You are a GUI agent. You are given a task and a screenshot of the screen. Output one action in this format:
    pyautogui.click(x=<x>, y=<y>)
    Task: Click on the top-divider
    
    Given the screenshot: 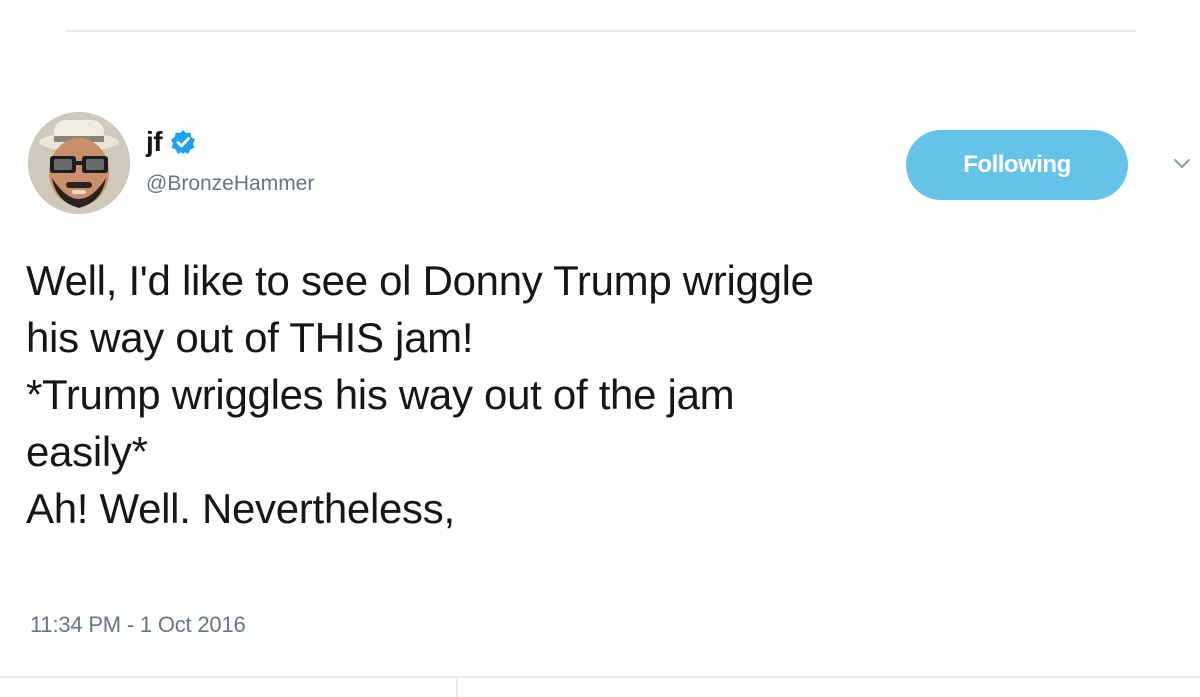 What is the action you would take?
    pyautogui.click(x=601, y=31)
    